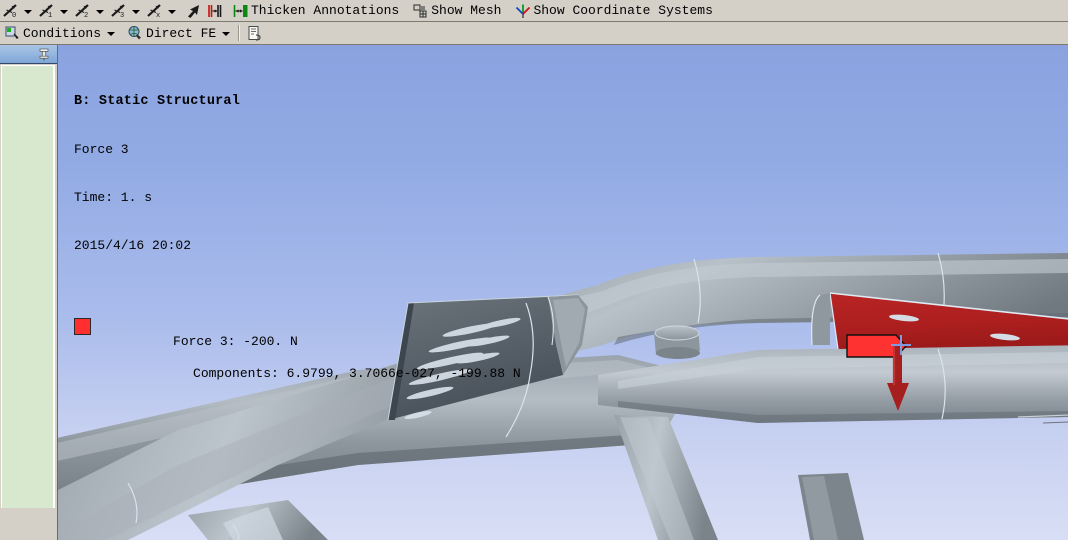  Describe the element at coordinates (28, 302) in the screenshot. I see `panel-content-area` at that location.